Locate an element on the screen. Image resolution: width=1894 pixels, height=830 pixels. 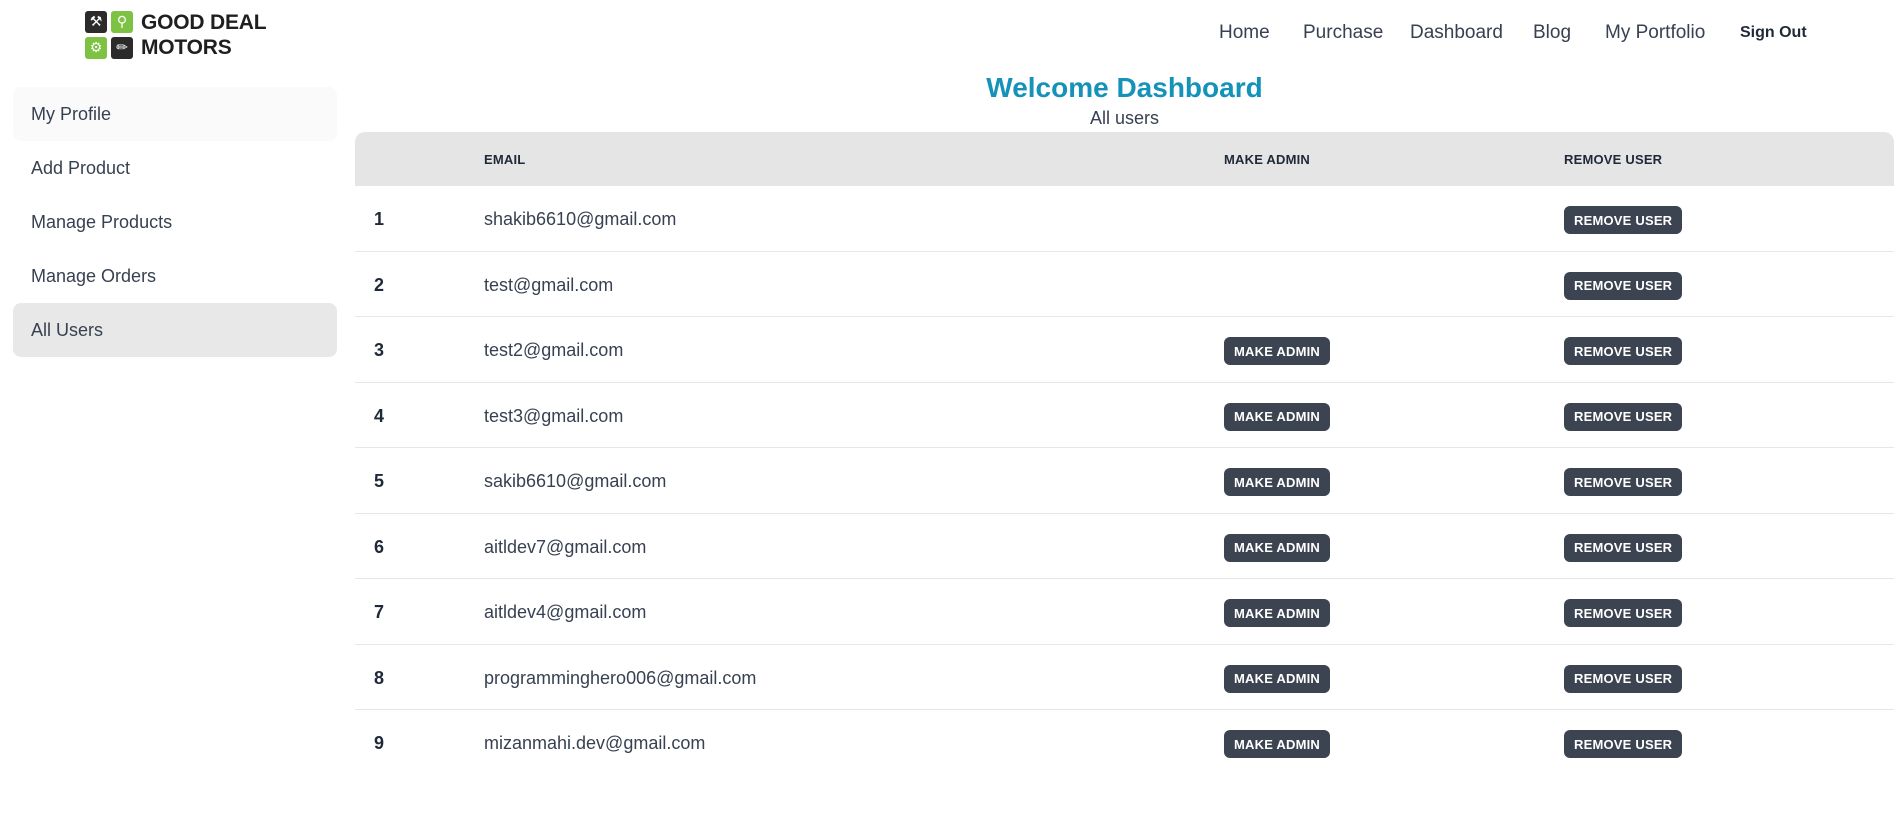
user-email: programminghero006@gmail.com is located at coordinates (620, 677).